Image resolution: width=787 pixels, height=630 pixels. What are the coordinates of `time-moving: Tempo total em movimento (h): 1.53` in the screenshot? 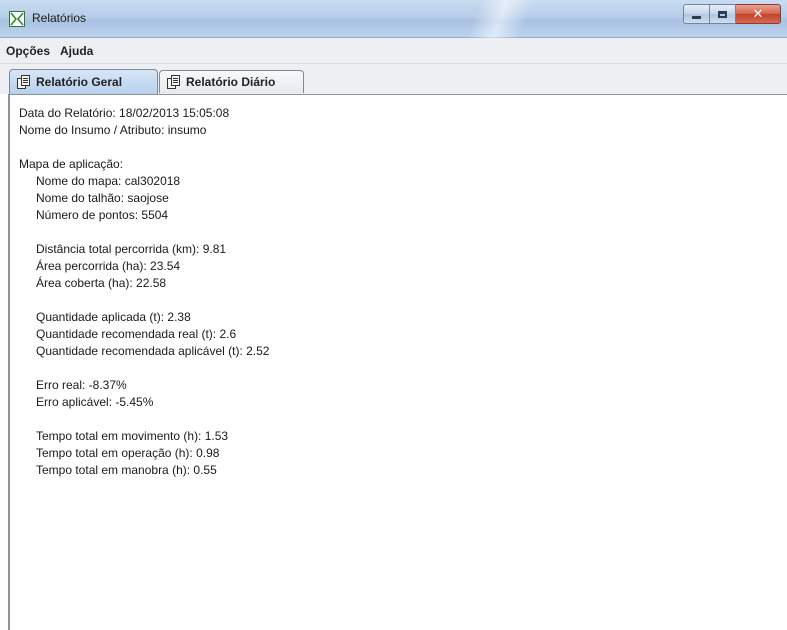 It's located at (132, 436).